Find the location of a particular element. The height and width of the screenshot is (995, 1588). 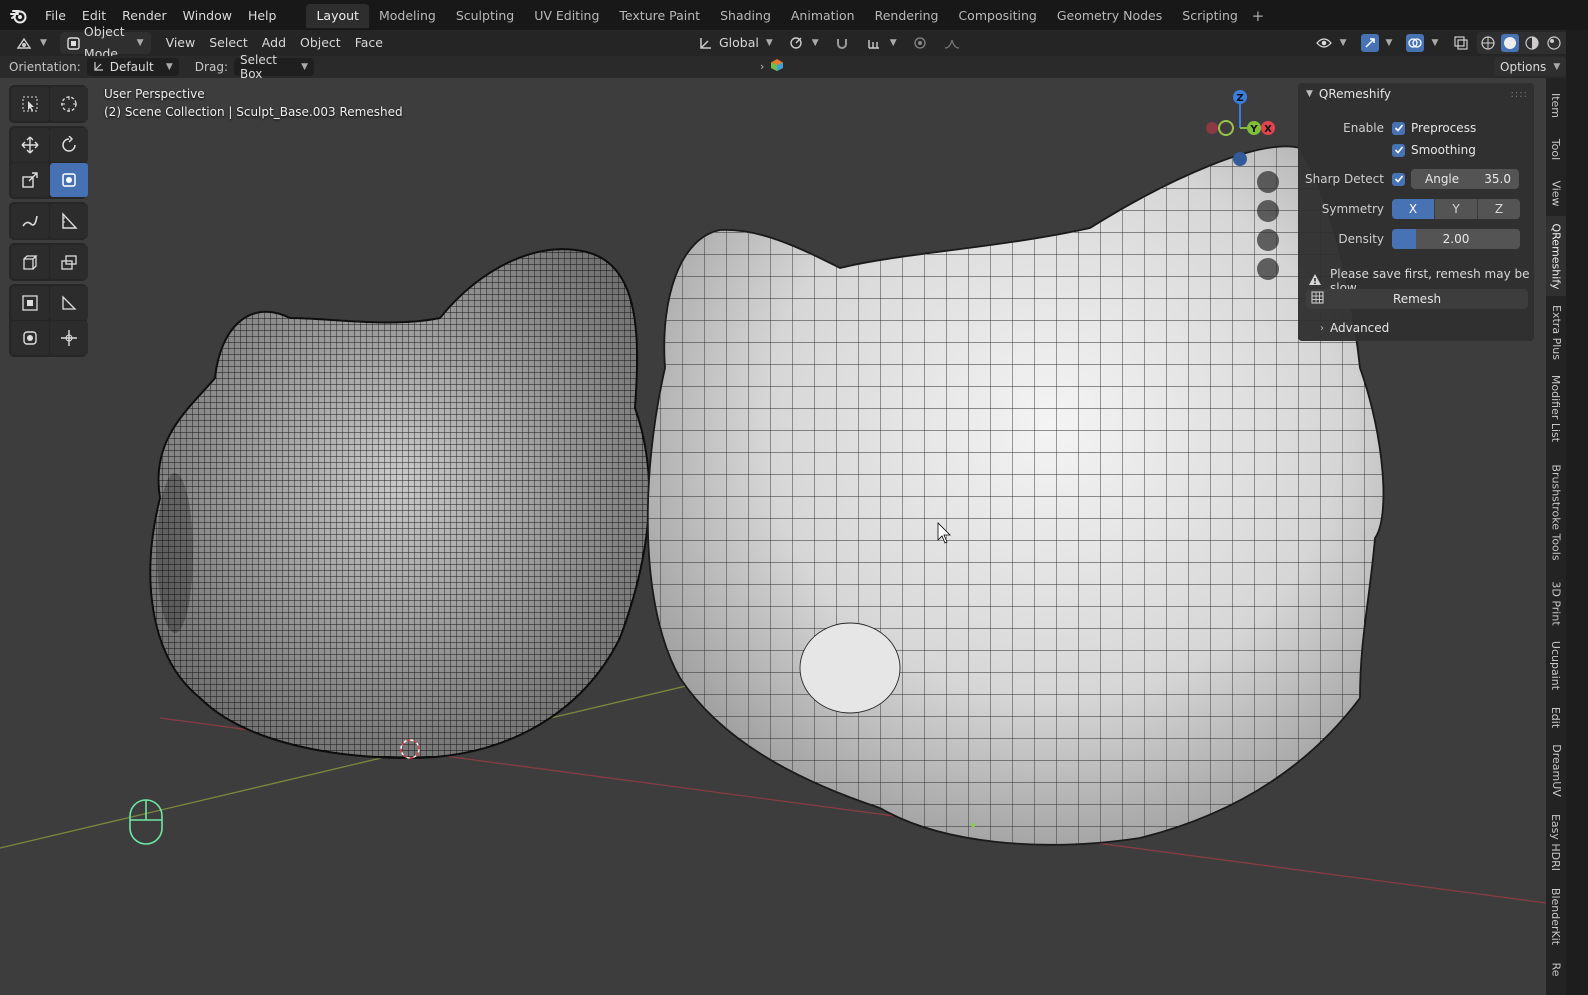

tab-texture-paint: Texture Paint is located at coordinates (659, 16).